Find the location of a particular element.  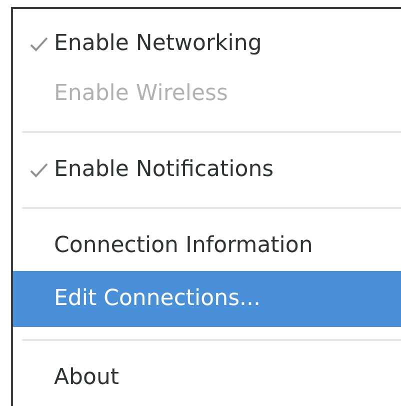

menu-item: Connection Information is located at coordinates (207, 246).